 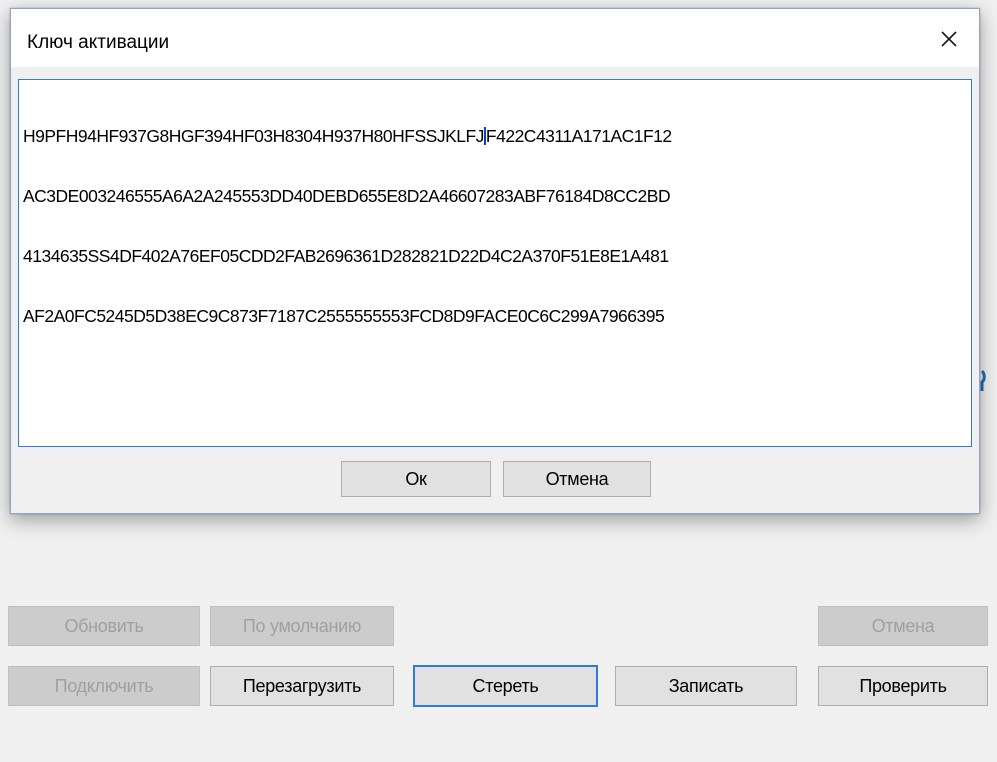 What do you see at coordinates (577, 479) in the screenshot?
I see `dialog-cancel-button: Отмена` at bounding box center [577, 479].